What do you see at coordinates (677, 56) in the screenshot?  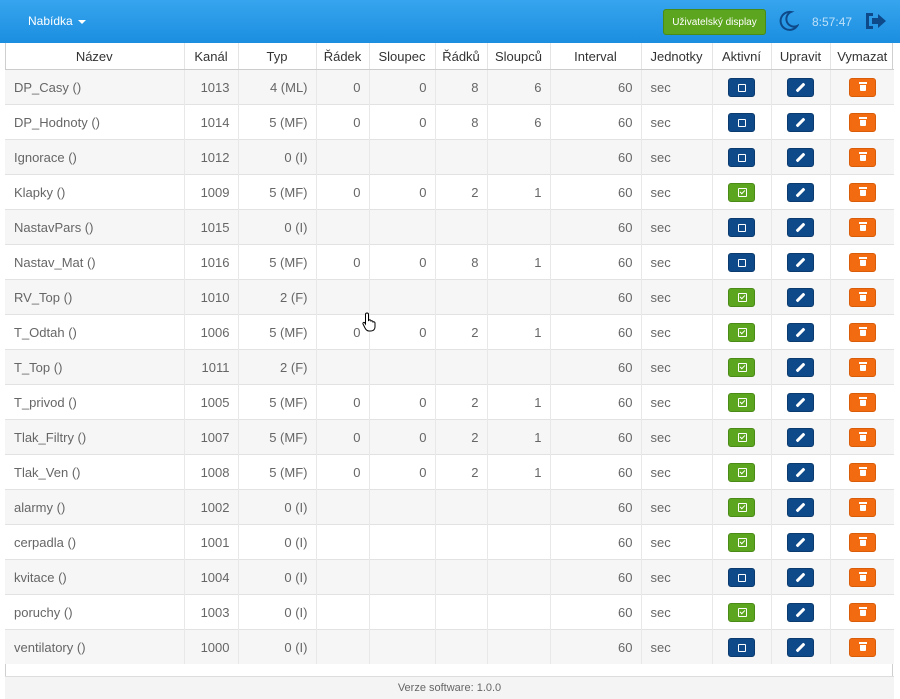 I see `col-unit: Jednotky` at bounding box center [677, 56].